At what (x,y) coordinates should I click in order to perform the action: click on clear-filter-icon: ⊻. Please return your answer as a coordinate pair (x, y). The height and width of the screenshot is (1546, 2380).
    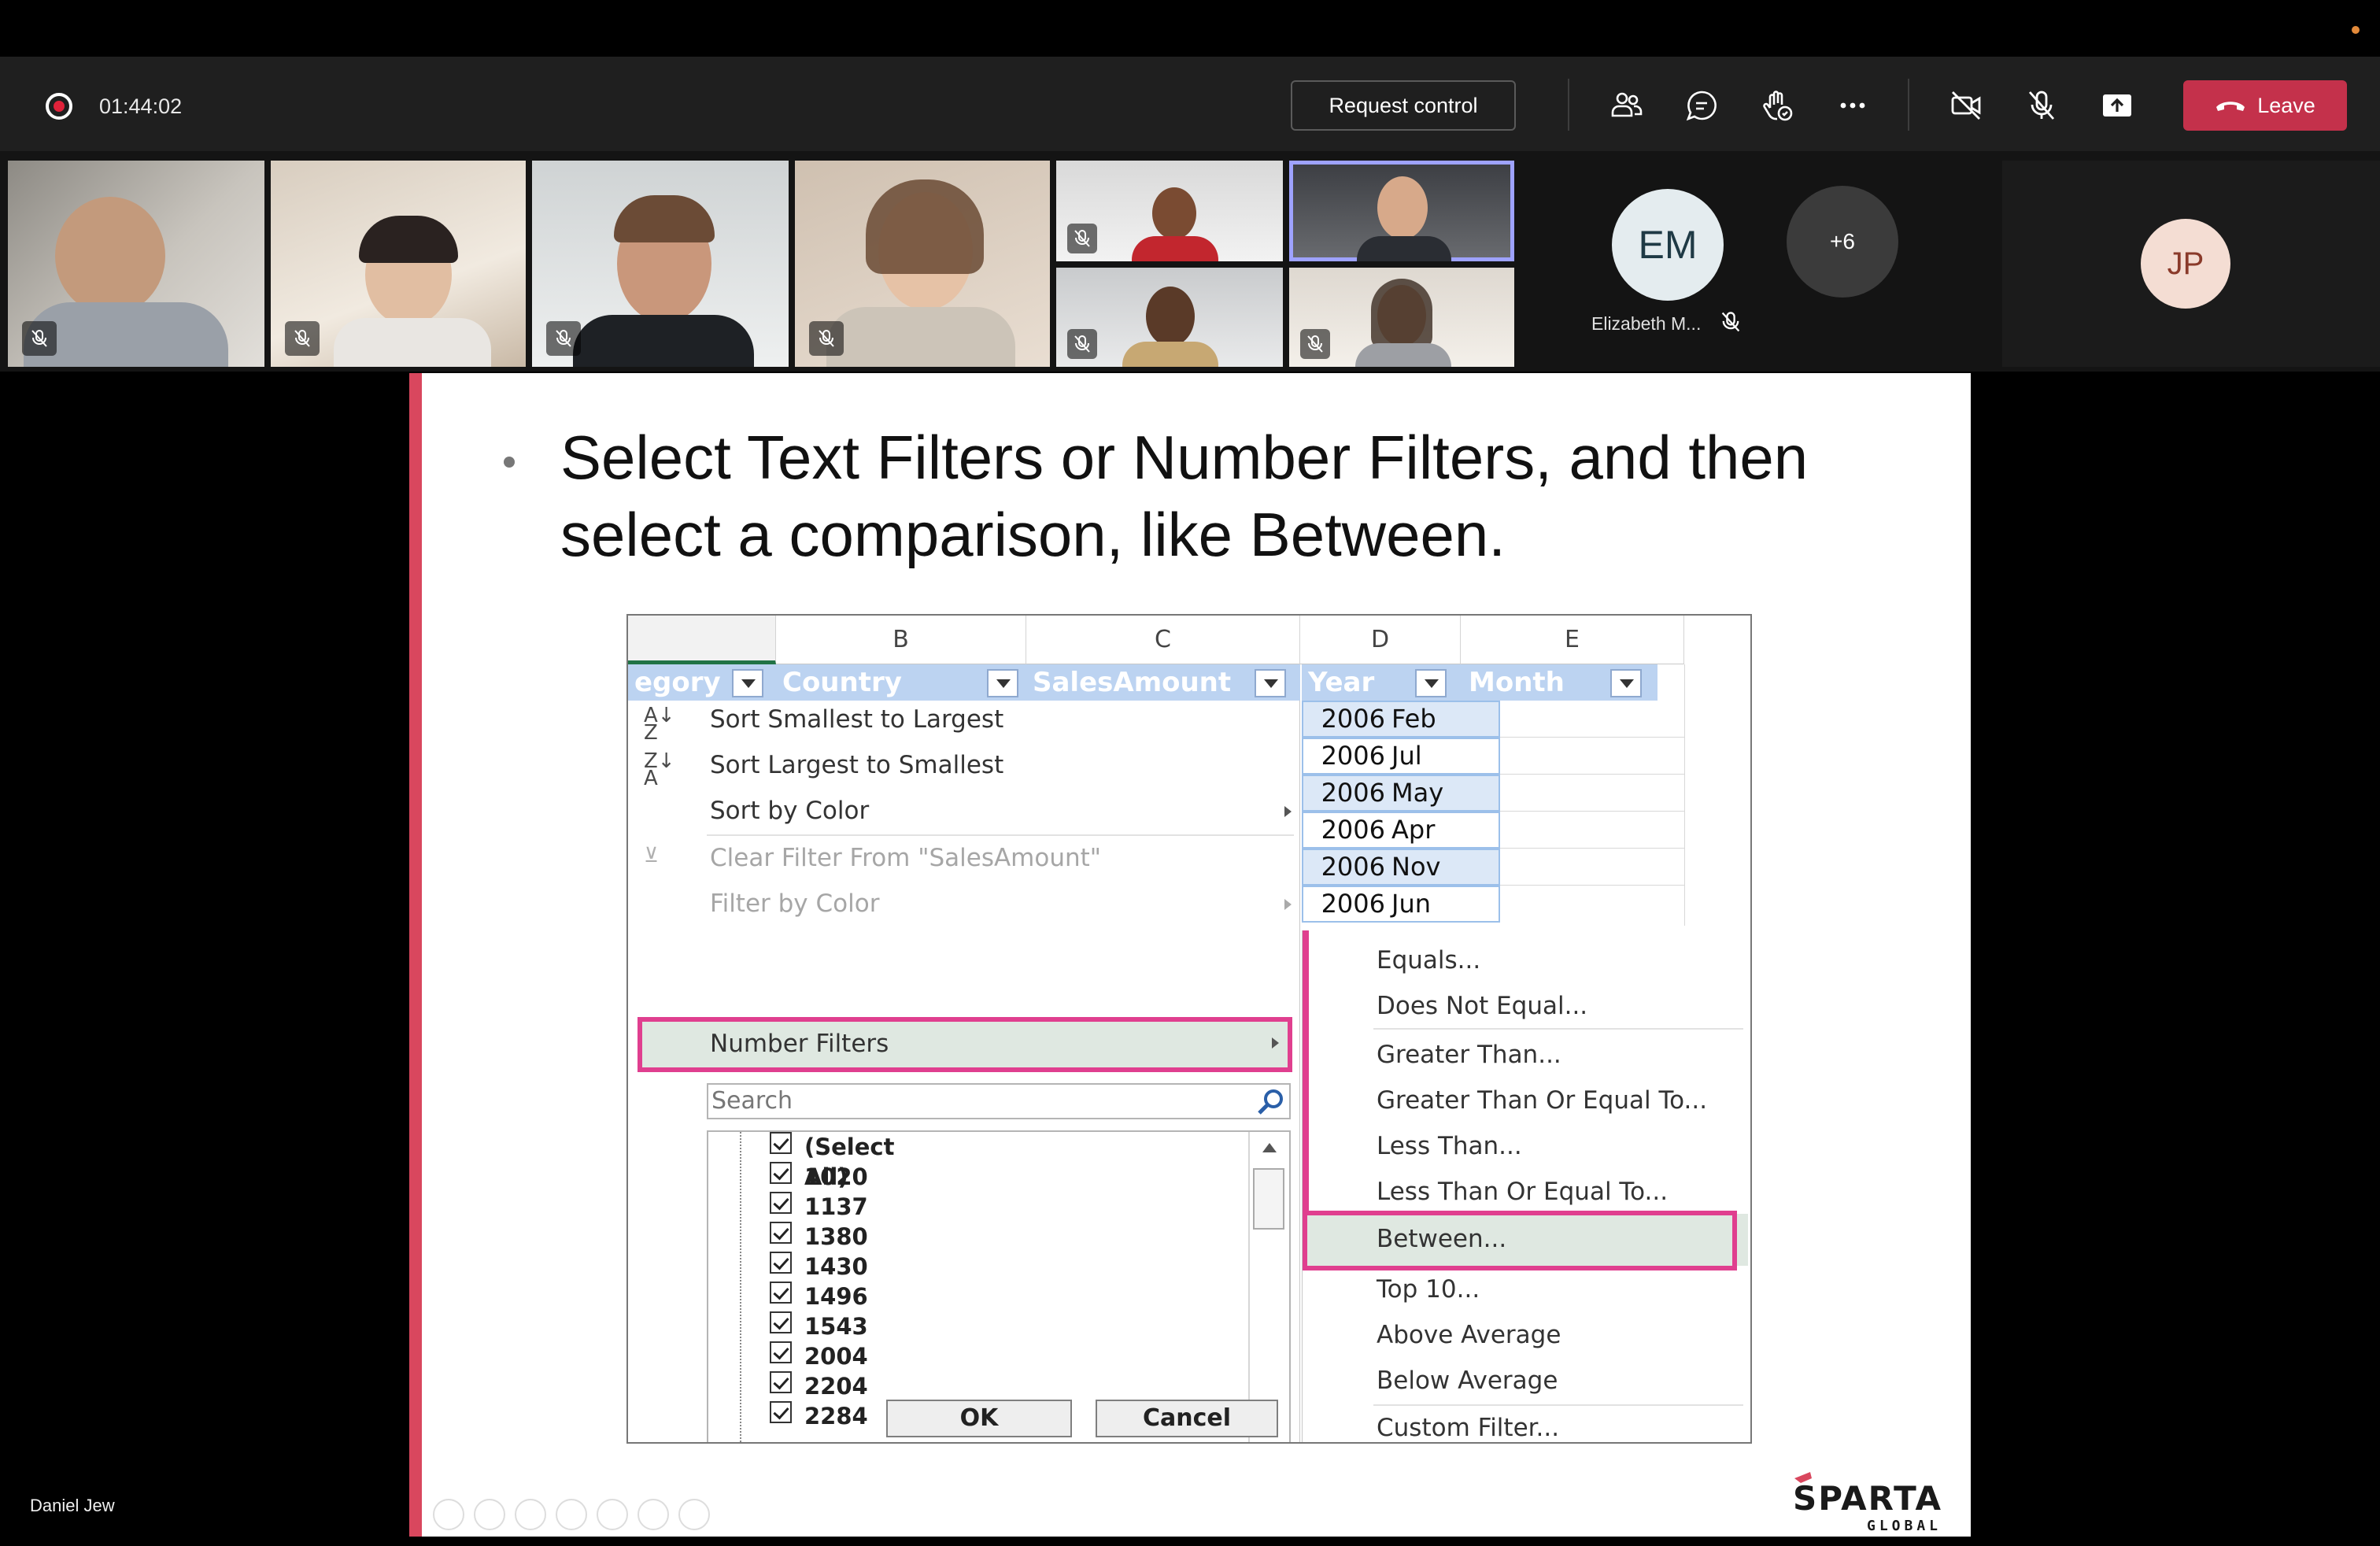
    Looking at the image, I should click on (652, 855).